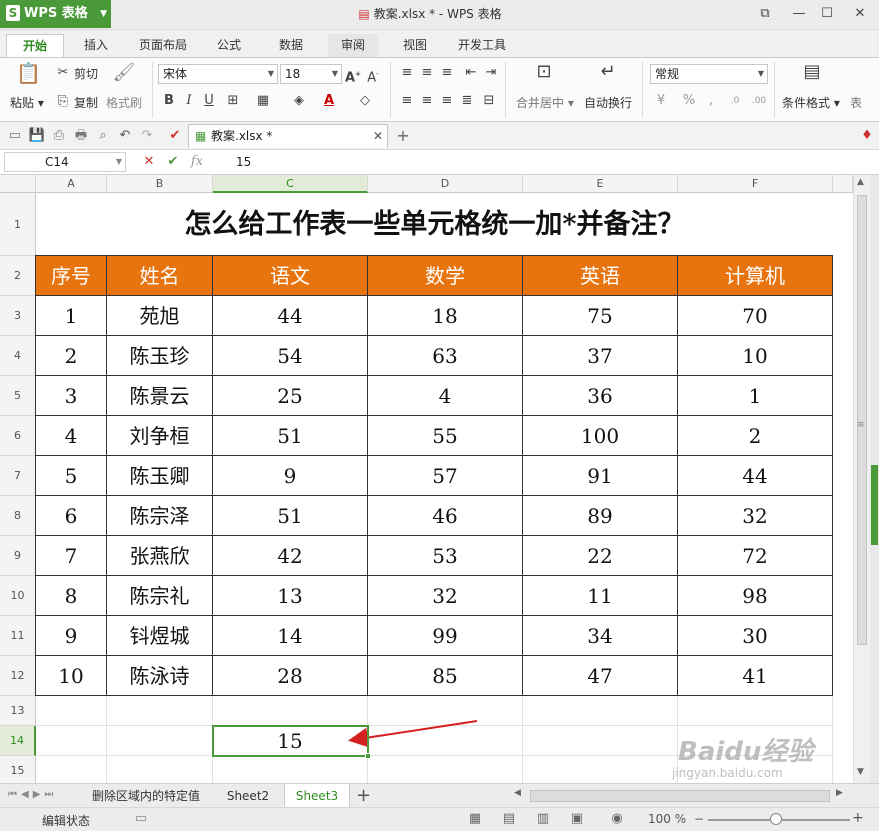 This screenshot has width=879, height=831. I want to click on reading-mode-icon: ▣, so click(577, 819).